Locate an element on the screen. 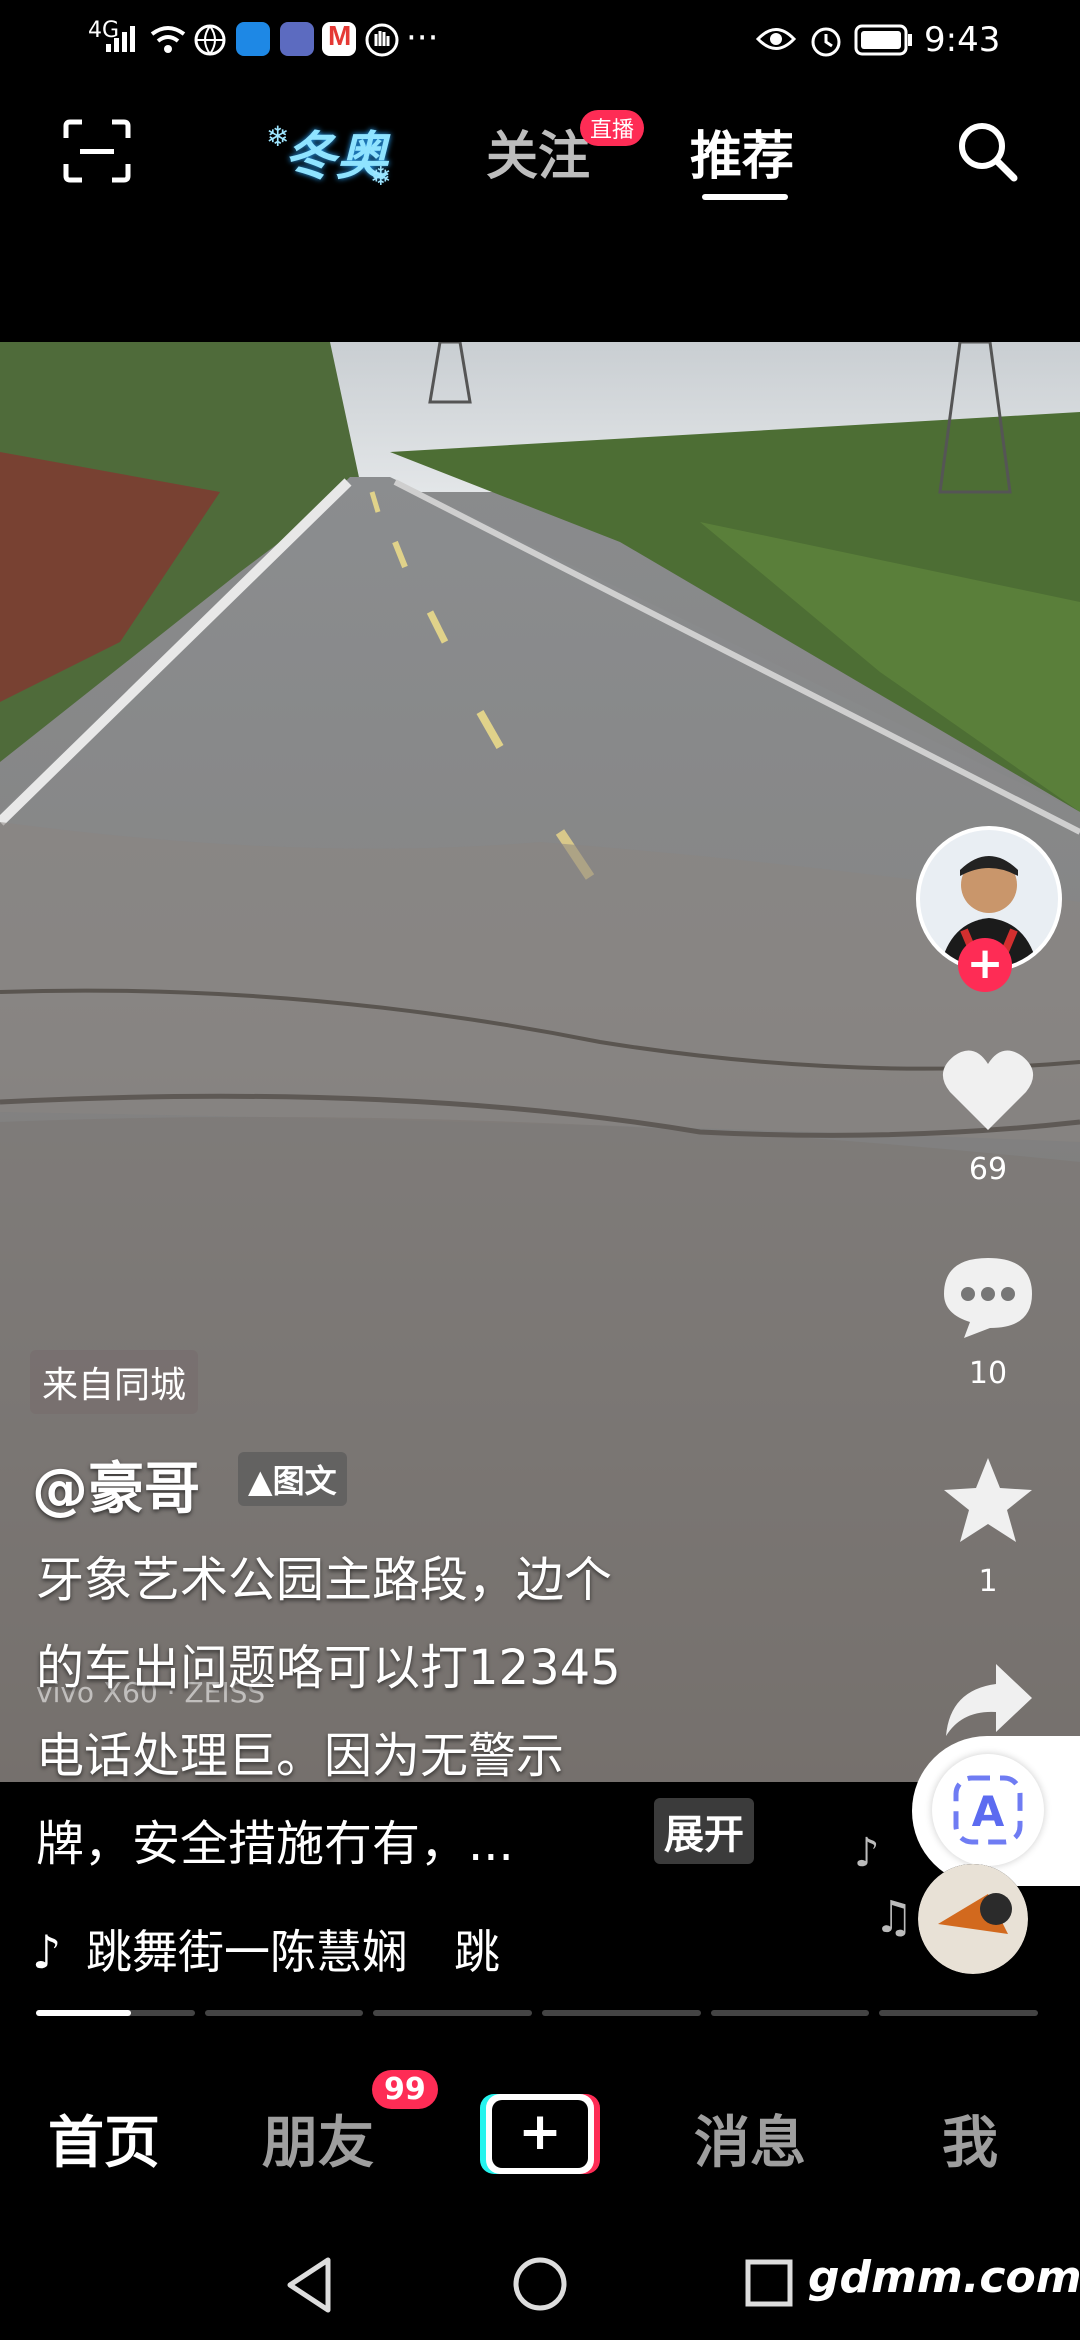  image-progress is located at coordinates (537, 2013).